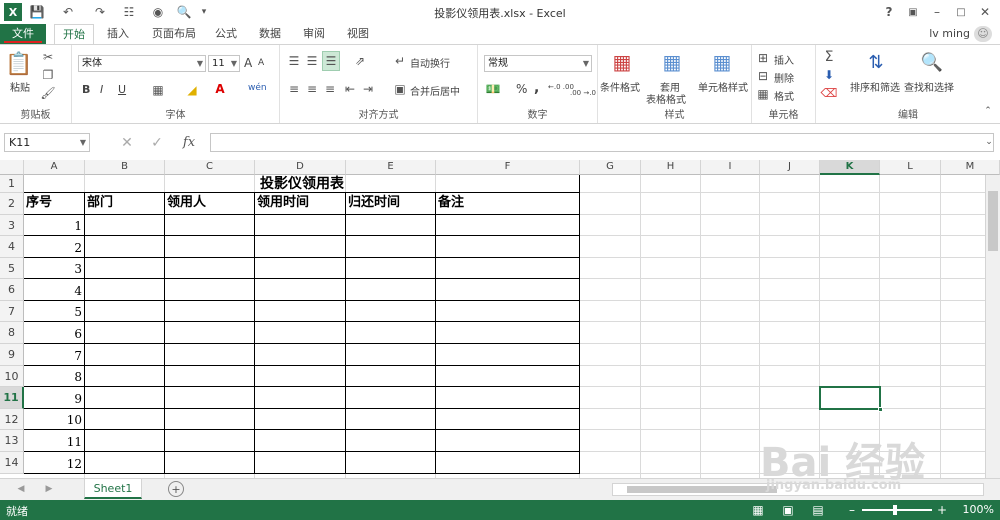 The image size is (1000, 520). What do you see at coordinates (12, 290) in the screenshot?
I see `row-header-6: 6` at bounding box center [12, 290].